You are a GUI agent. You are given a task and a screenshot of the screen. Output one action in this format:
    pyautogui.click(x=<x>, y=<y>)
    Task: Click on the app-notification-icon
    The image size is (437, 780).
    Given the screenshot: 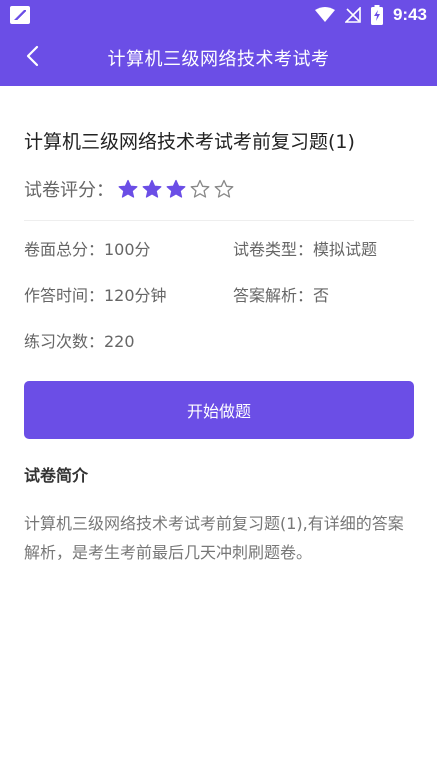 What is the action you would take?
    pyautogui.click(x=20, y=15)
    